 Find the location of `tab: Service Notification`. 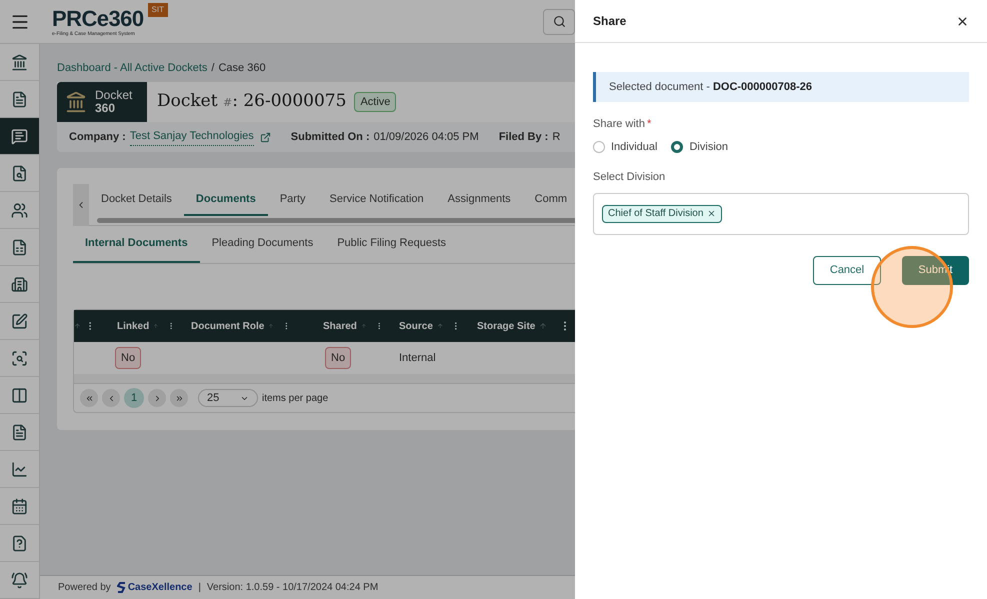

tab: Service Notification is located at coordinates (377, 200).